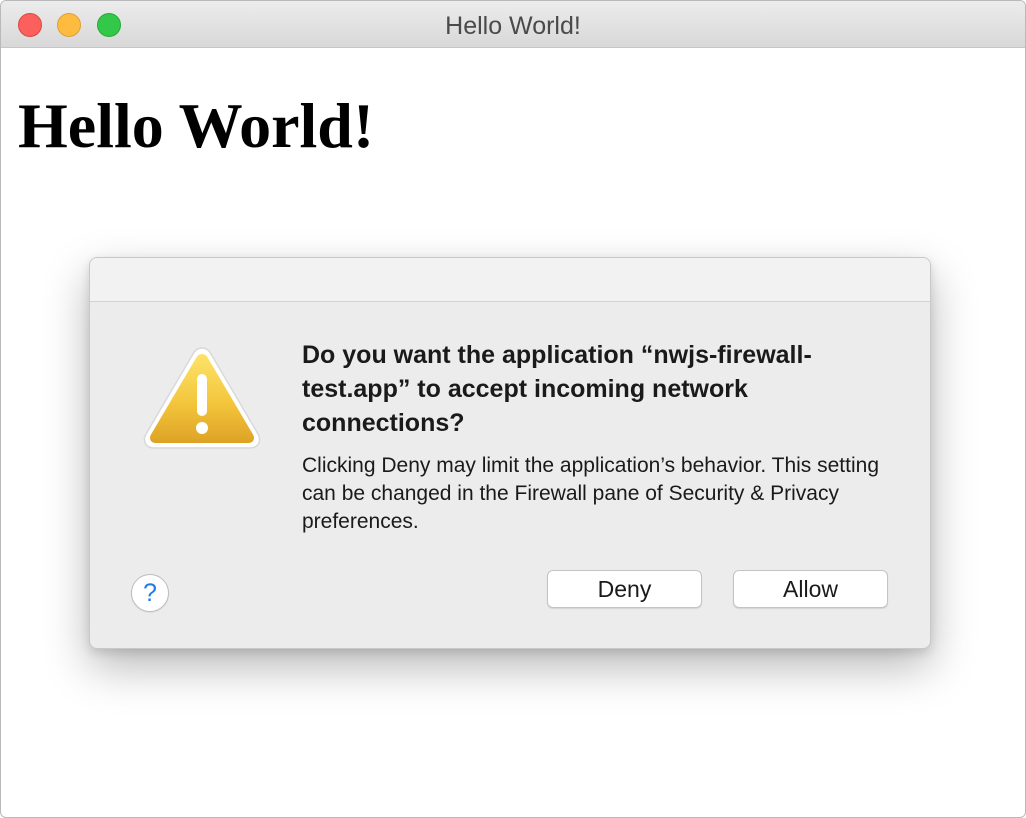  I want to click on deny-button: Deny, so click(624, 589).